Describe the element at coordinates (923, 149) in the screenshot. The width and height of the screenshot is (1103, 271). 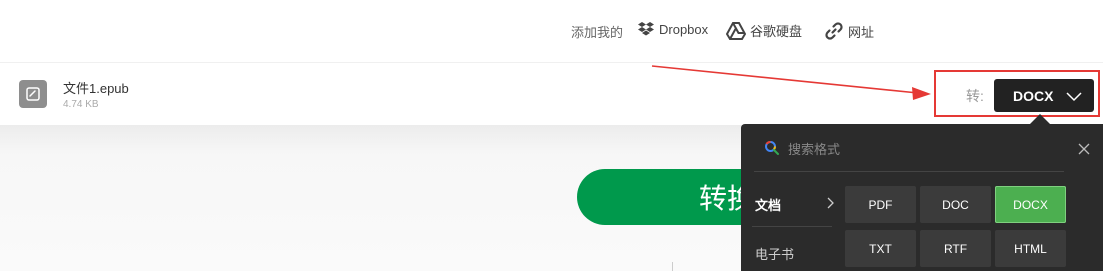
I see `format-search-input` at that location.